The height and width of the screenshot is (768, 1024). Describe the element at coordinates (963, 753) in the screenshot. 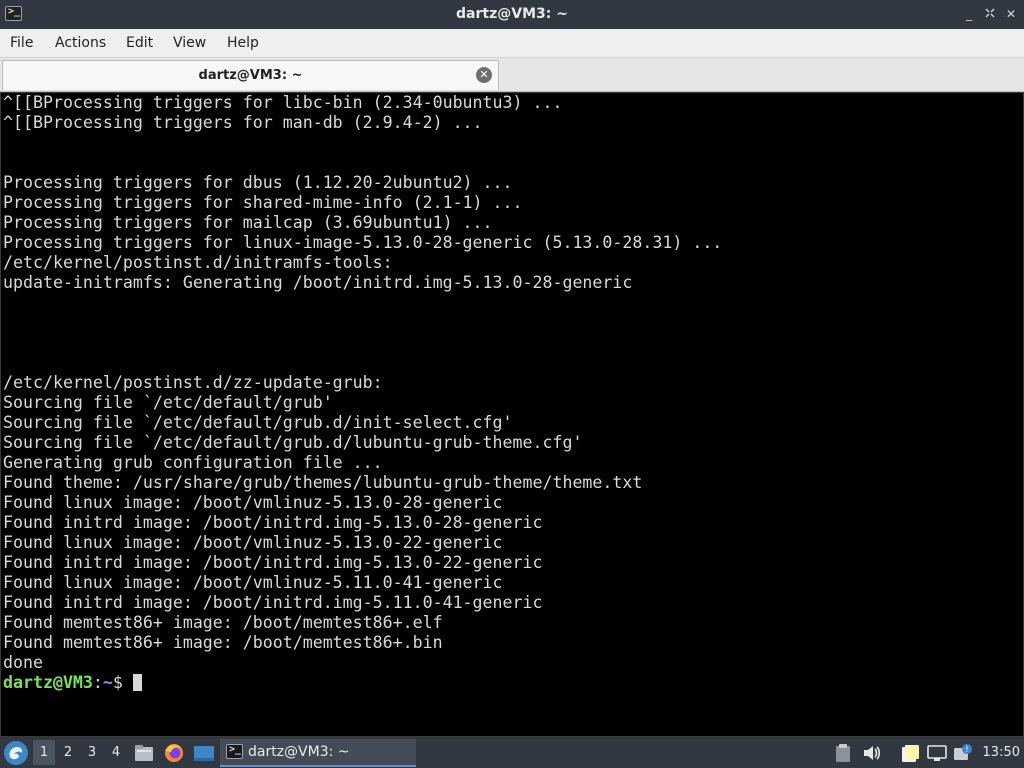

I see `update-notifier-icon: !` at that location.